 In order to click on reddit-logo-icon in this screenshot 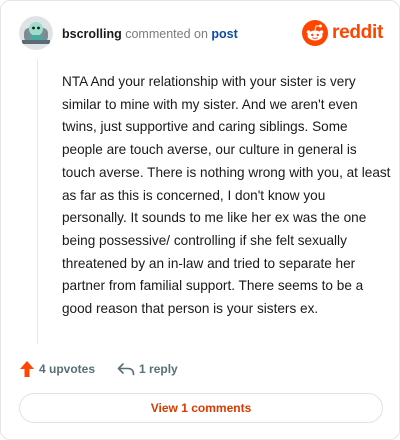, I will do `click(315, 33)`.